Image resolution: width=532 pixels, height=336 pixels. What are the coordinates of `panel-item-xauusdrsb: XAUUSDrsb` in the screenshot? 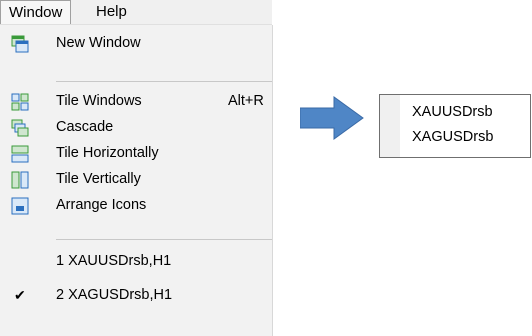 It's located at (452, 112).